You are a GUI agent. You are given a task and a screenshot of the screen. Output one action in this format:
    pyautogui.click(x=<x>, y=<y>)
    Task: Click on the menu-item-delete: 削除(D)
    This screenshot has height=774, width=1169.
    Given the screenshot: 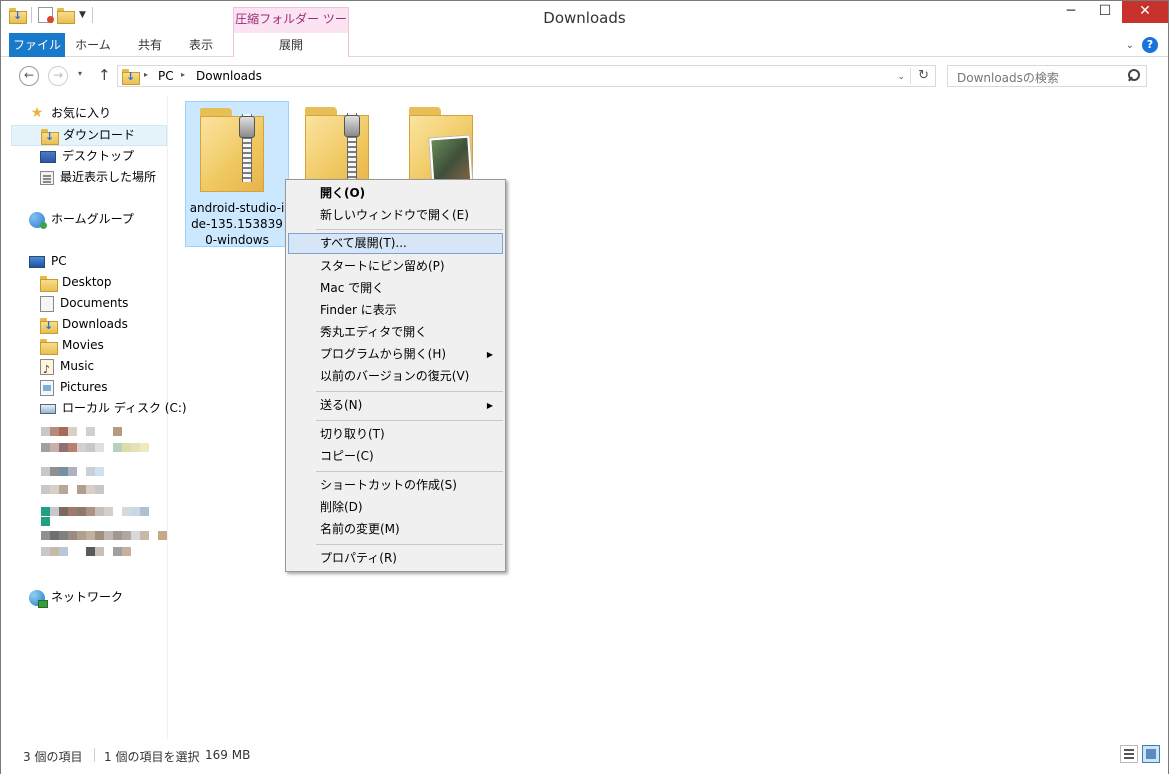 What is the action you would take?
    pyautogui.click(x=395, y=507)
    